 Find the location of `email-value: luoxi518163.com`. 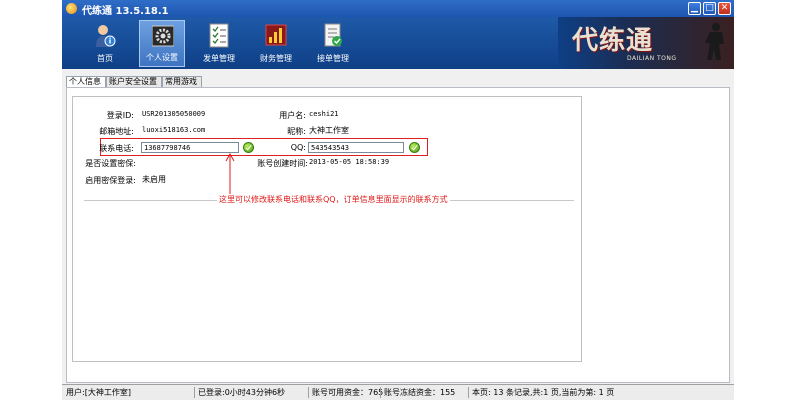

email-value: luoxi518163.com is located at coordinates (174, 130).